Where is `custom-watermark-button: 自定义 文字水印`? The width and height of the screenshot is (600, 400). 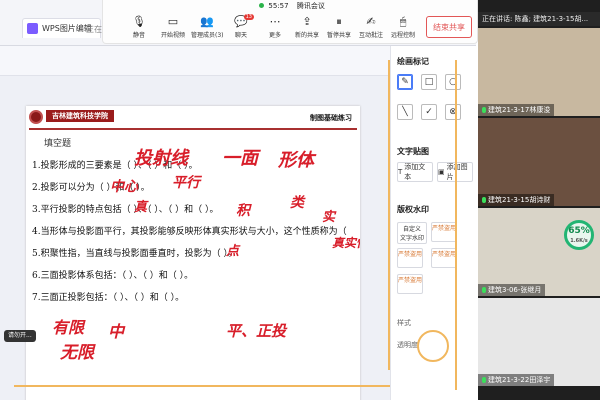 custom-watermark-button: 自定义 文字水印 is located at coordinates (412, 233).